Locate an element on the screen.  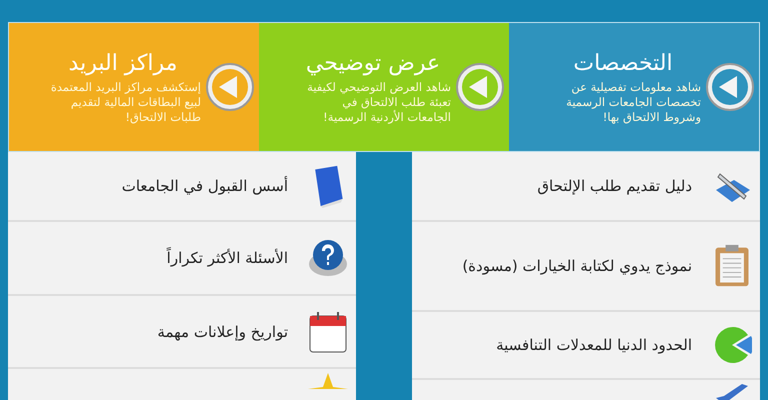
menu-link: نموذج يدوي لكتابة الخيارات (مسودة) is located at coordinates (577, 266).